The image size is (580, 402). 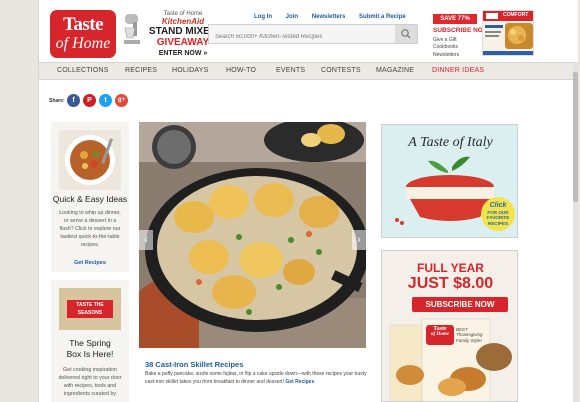 I want to click on site-logo: Taste of Home, so click(x=83, y=34).